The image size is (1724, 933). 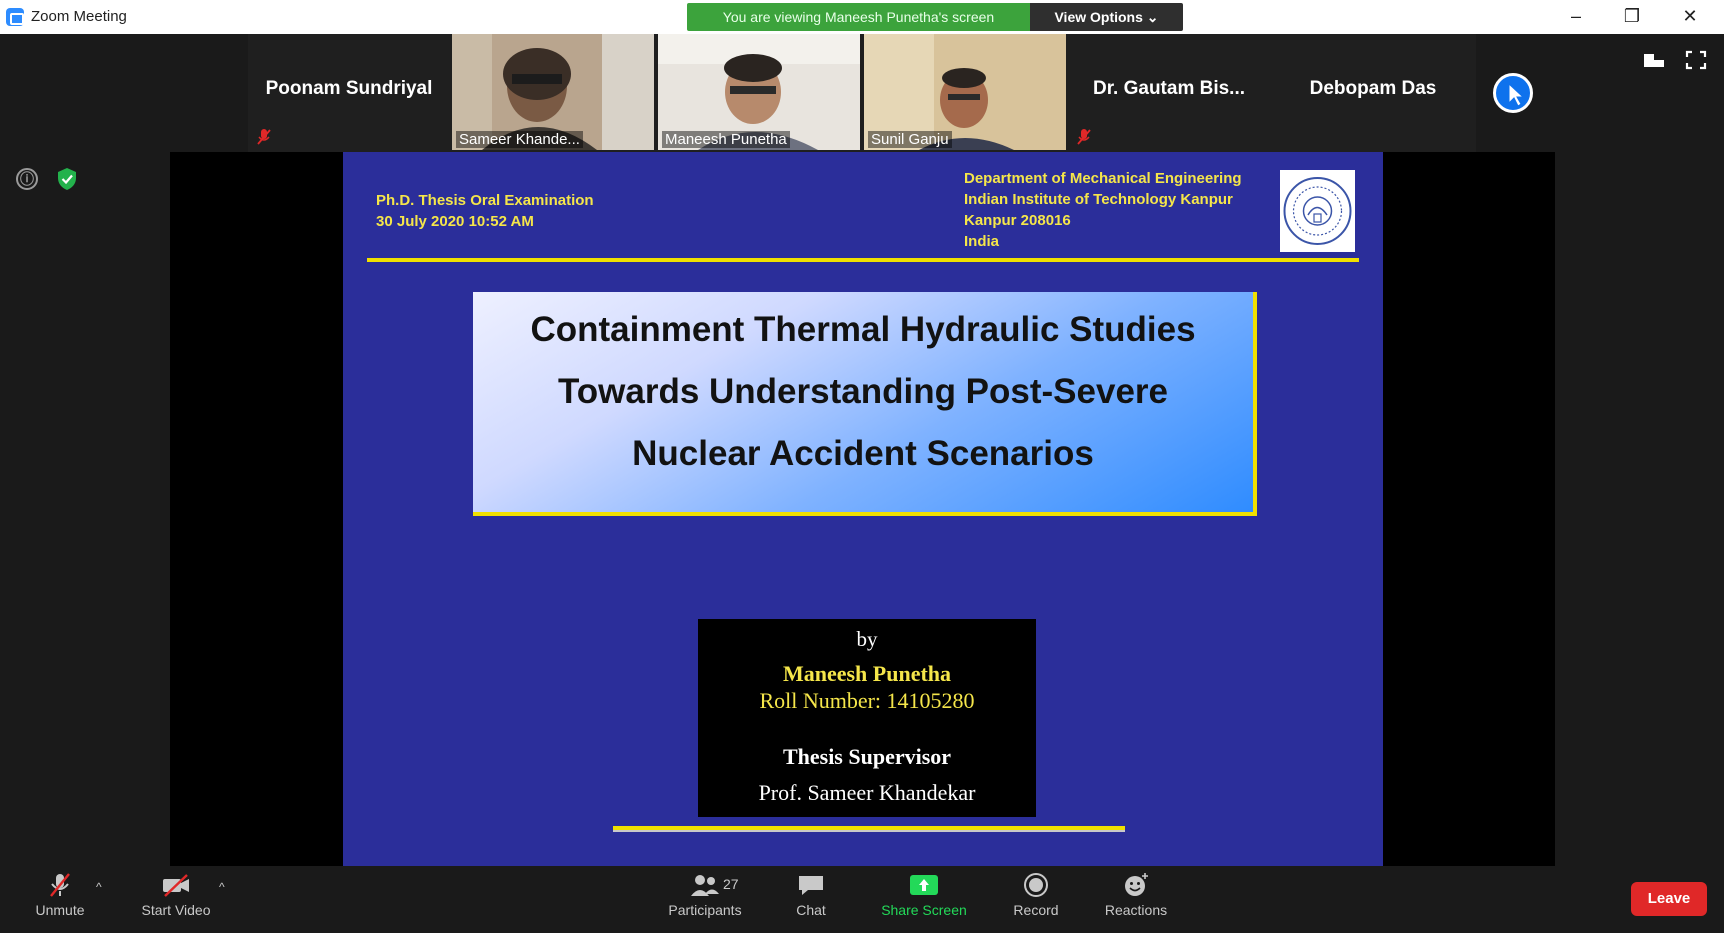 I want to click on country: India, so click(x=982, y=241).